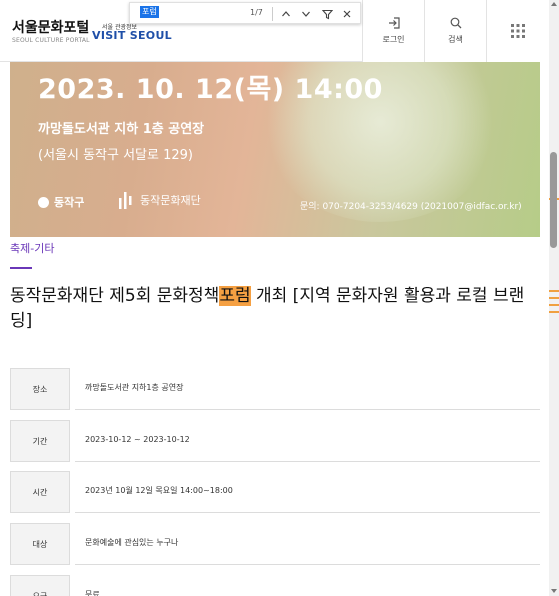 The height and width of the screenshot is (596, 559). What do you see at coordinates (40, 544) in the screenshot?
I see `info-label: 대상` at bounding box center [40, 544].